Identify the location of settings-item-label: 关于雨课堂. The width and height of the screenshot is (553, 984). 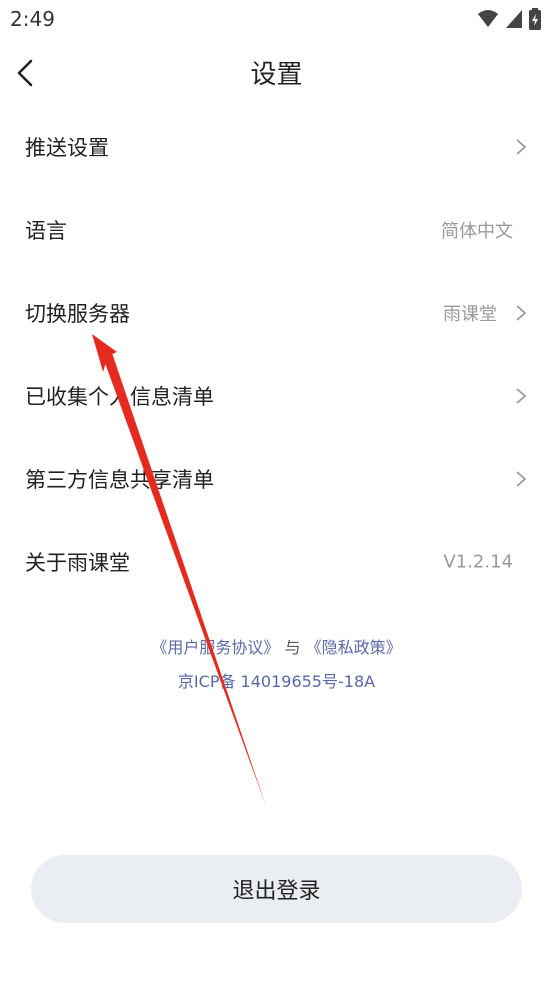
(77, 562).